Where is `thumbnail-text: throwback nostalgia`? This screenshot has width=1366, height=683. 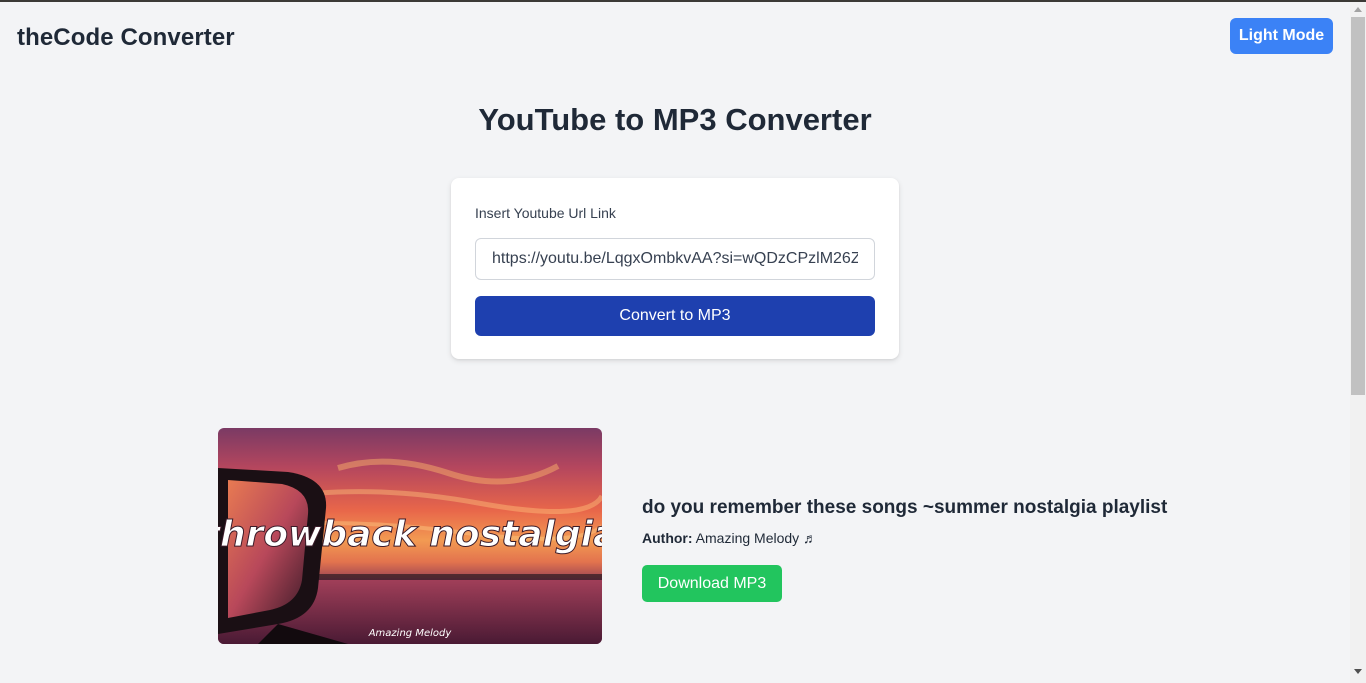
thumbnail-text: throwback nostalgia is located at coordinates (410, 534).